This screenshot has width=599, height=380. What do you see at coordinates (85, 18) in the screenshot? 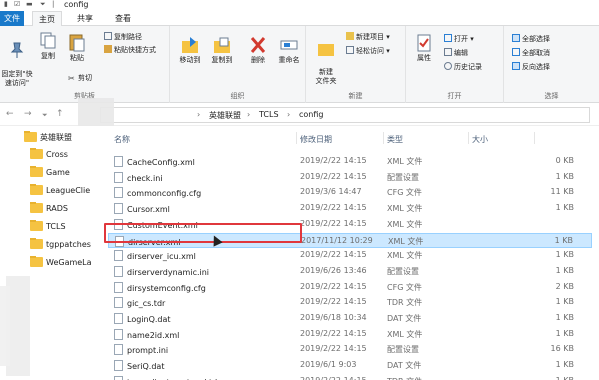
I see `tab-share: 共享` at bounding box center [85, 18].